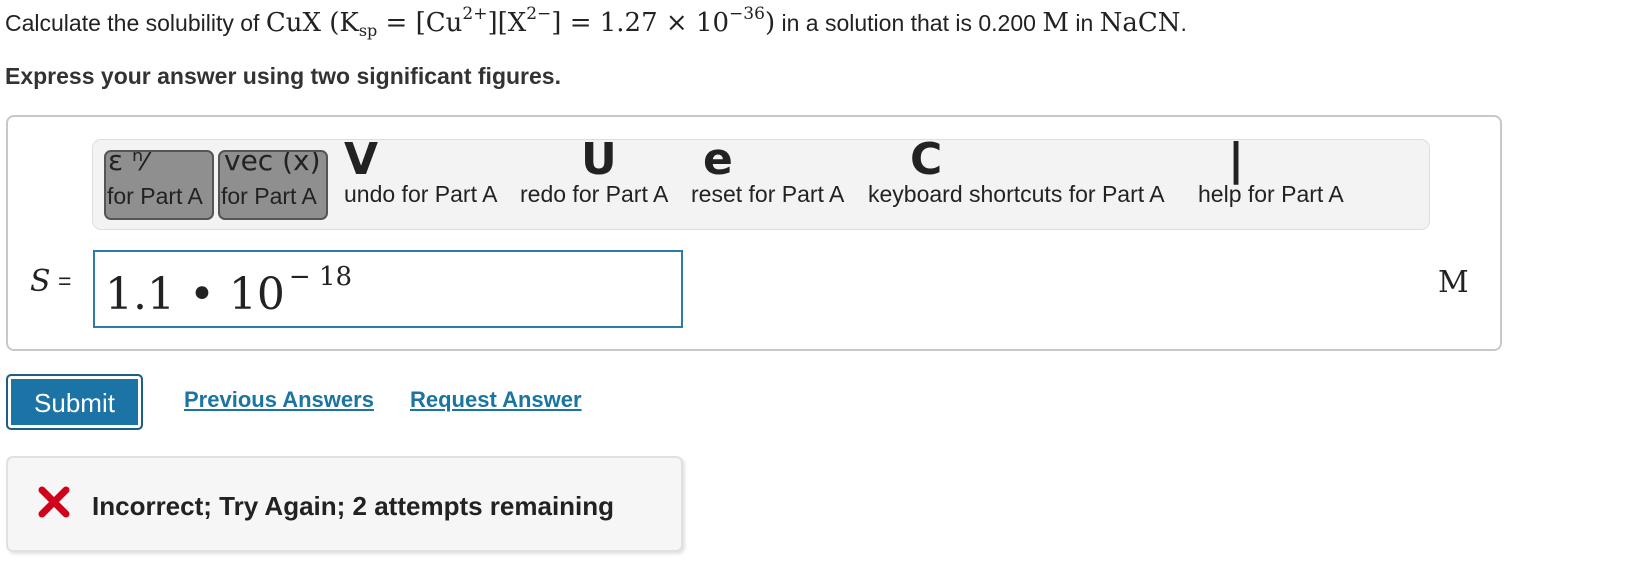 The height and width of the screenshot is (588, 1630). What do you see at coordinates (65, 281) in the screenshot?
I see `answer-equals: =` at bounding box center [65, 281].